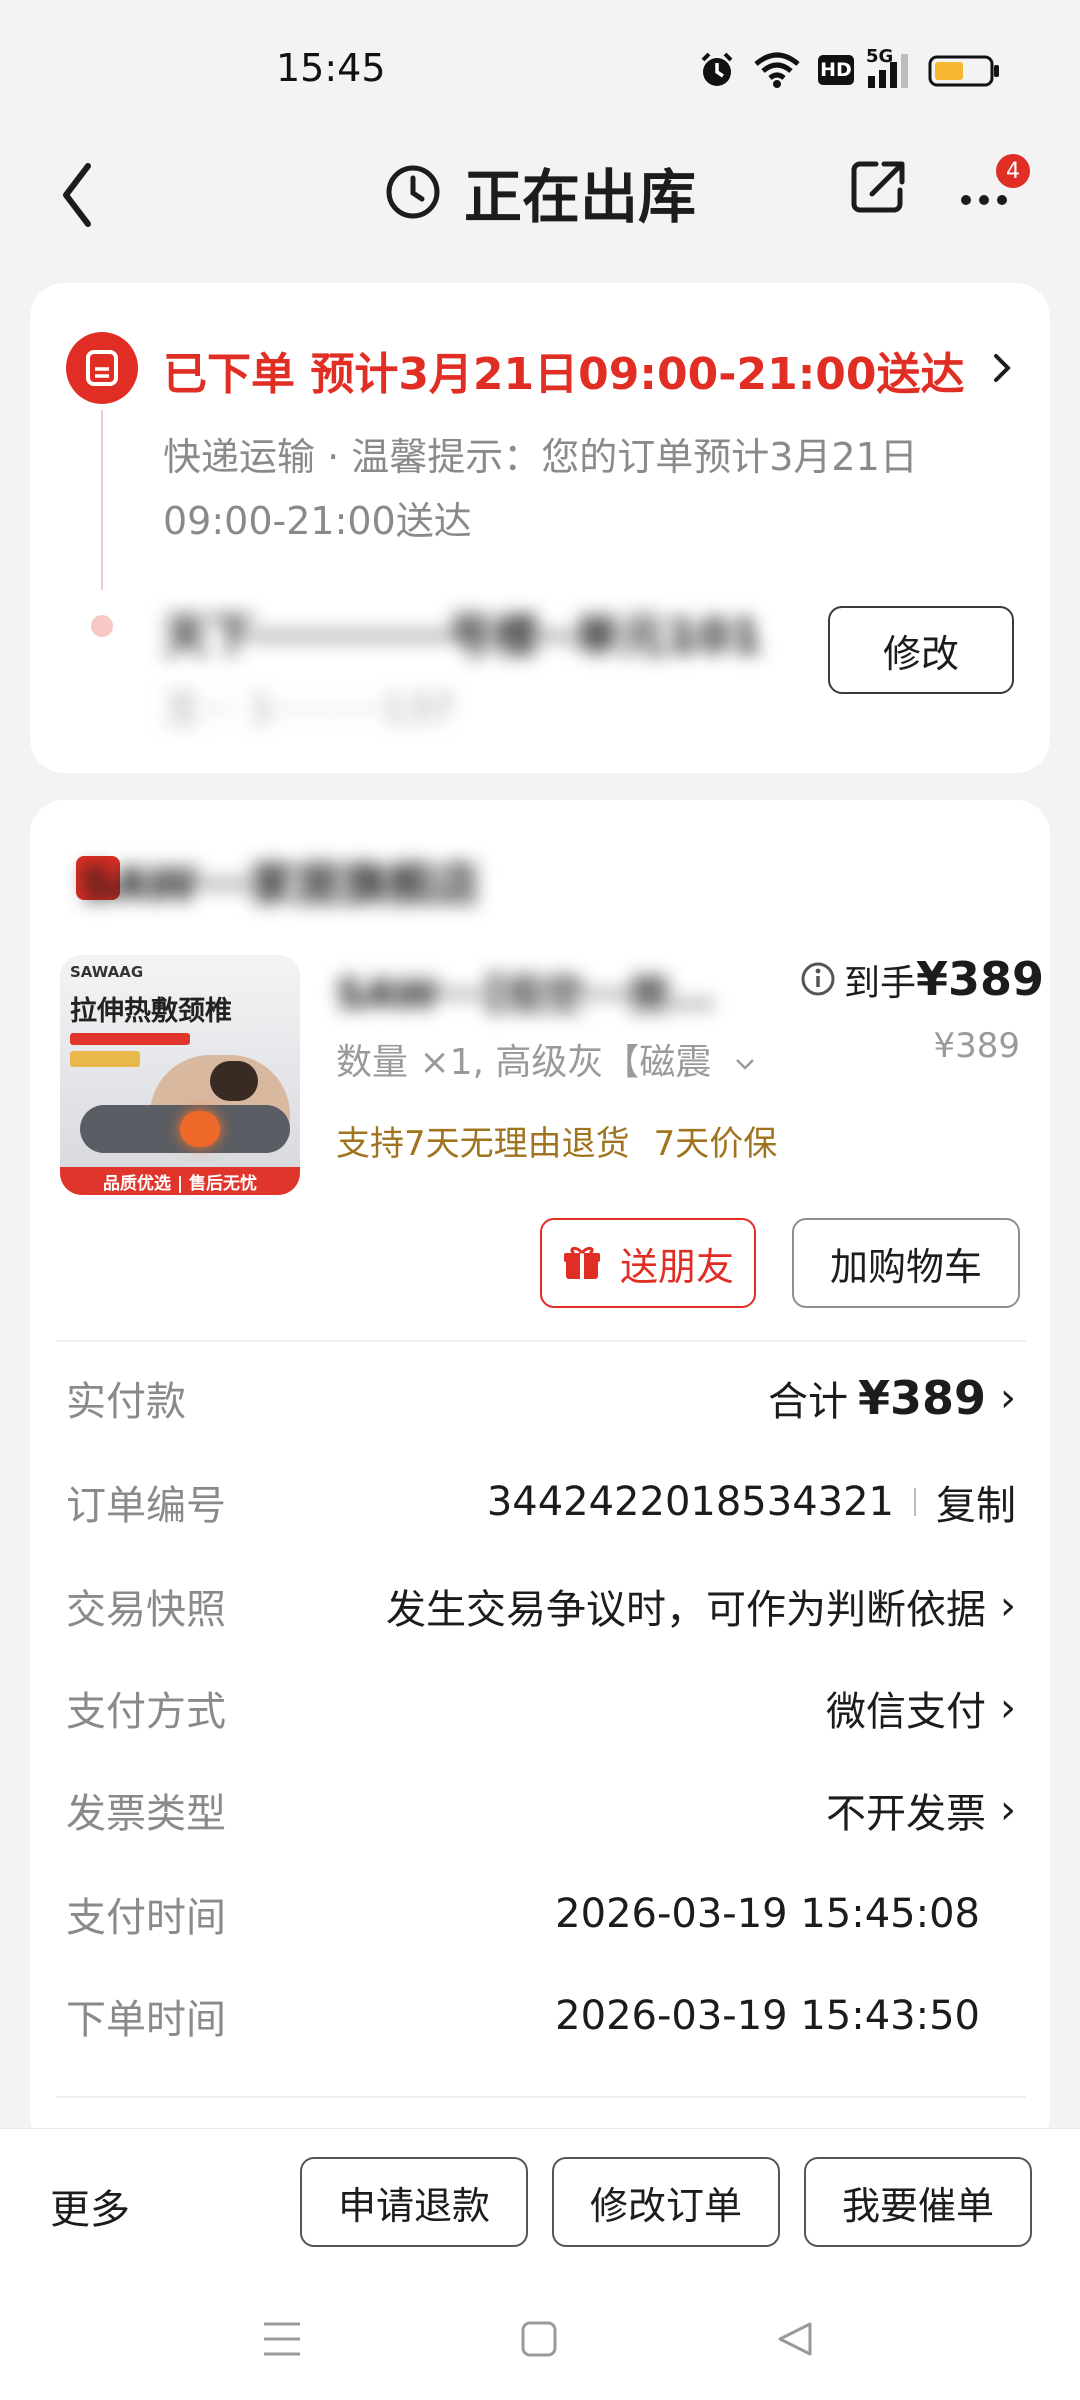 The height and width of the screenshot is (2400, 1080). Describe the element at coordinates (146, 1814) in the screenshot. I see `invoice-type-label: 发票类型` at that location.